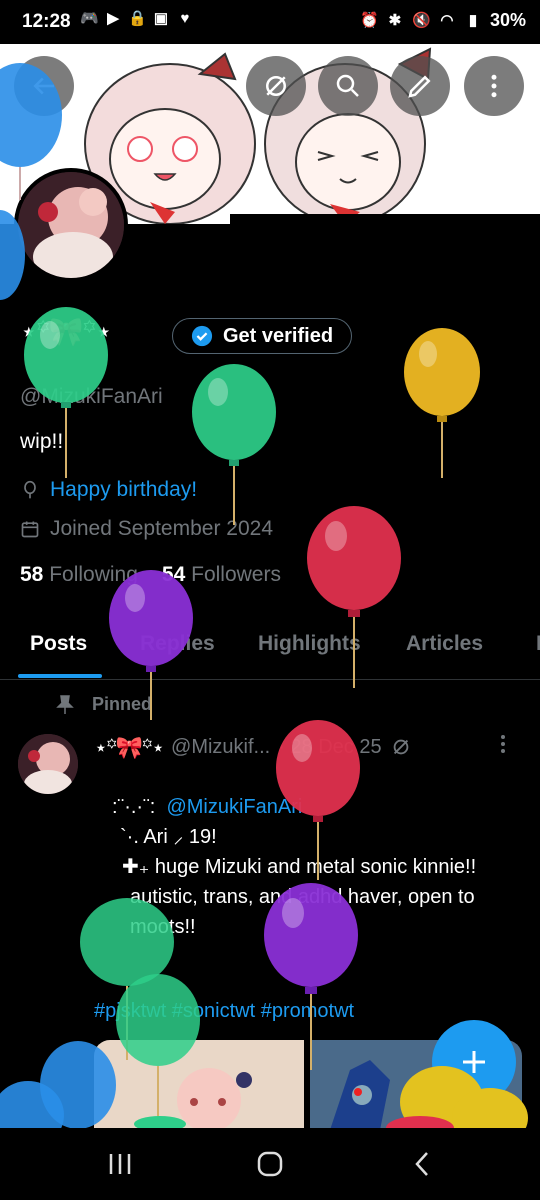 The height and width of the screenshot is (1200, 540). What do you see at coordinates (129, 747) in the screenshot?
I see `post-author-name: ⋆꙳🎀꙳⋆` at bounding box center [129, 747].